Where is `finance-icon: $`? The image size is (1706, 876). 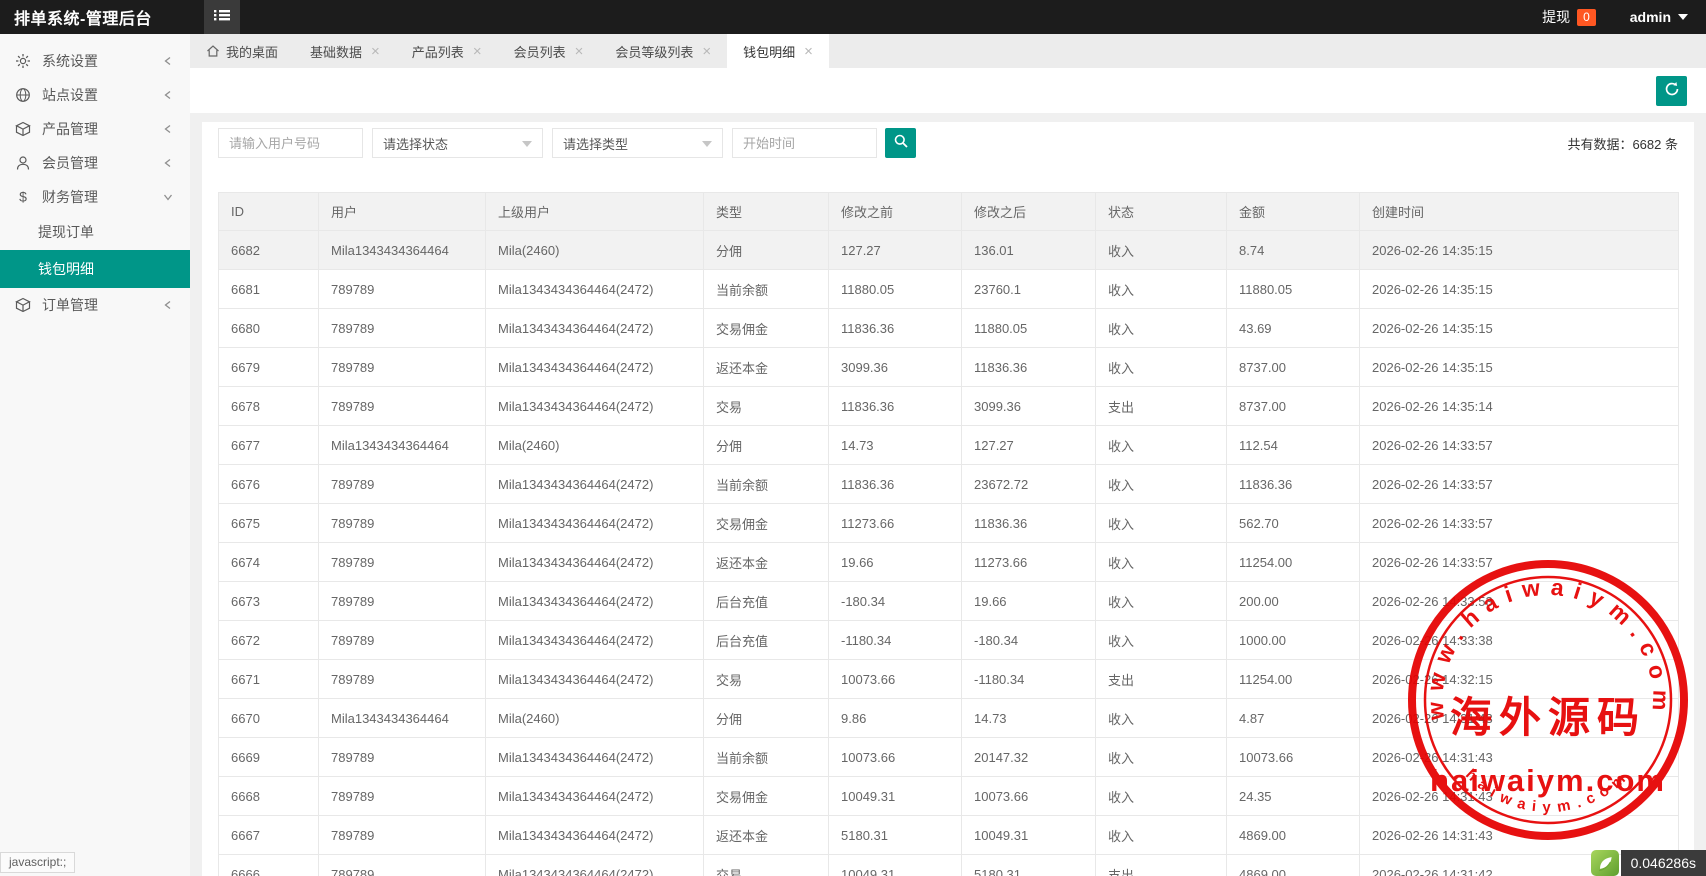
finance-icon: $ is located at coordinates (23, 197).